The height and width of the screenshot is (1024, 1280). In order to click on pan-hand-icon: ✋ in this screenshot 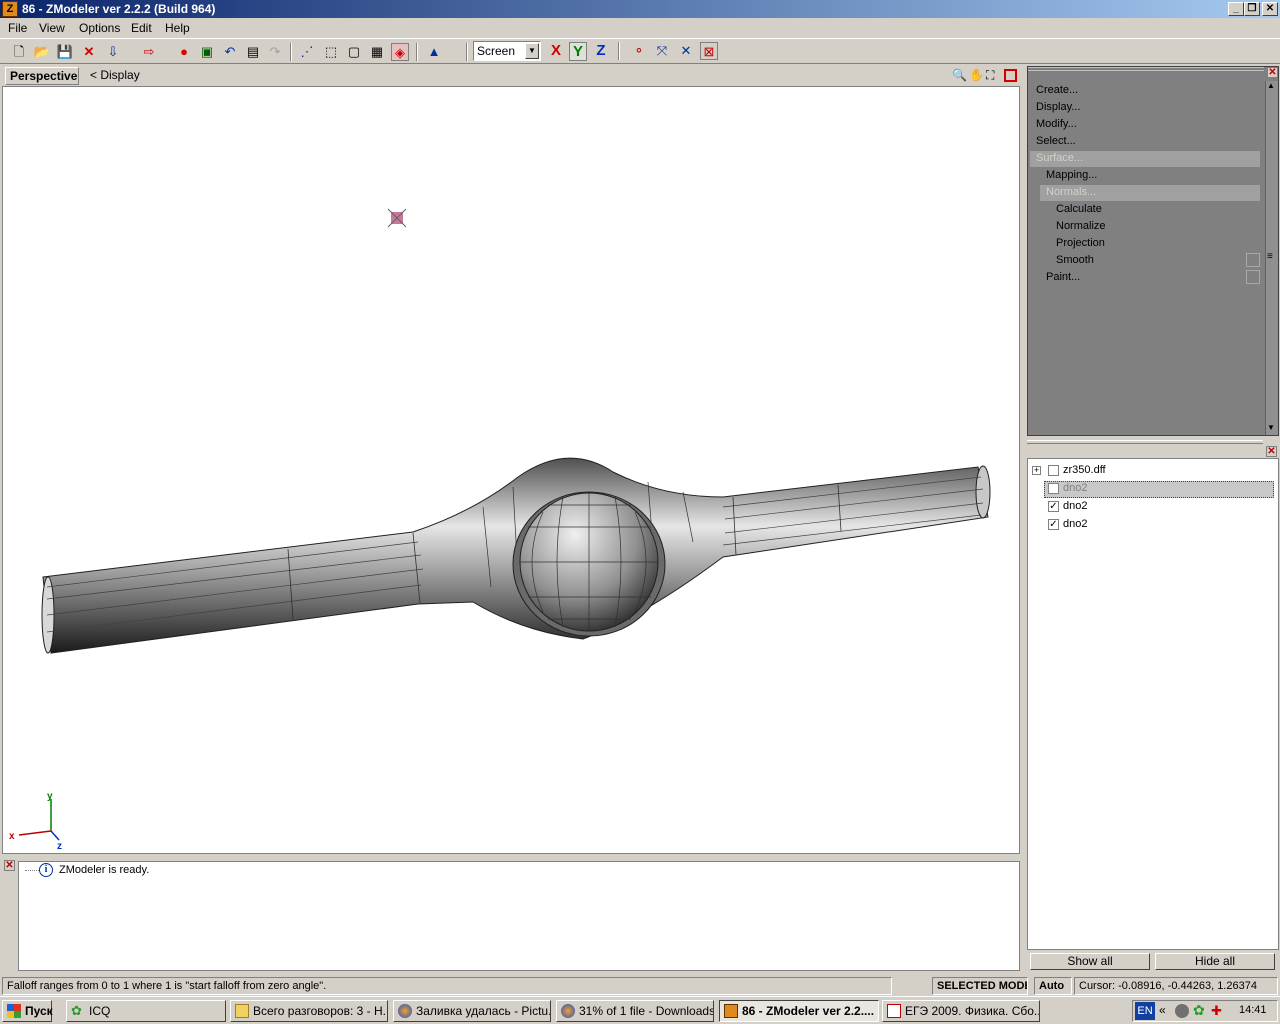, I will do `click(976, 75)`.